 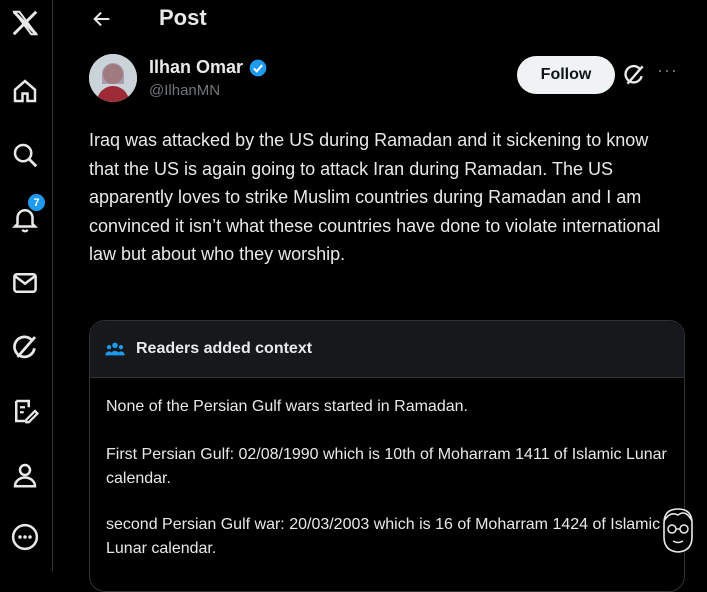 I want to click on more-icon, so click(x=25, y=537).